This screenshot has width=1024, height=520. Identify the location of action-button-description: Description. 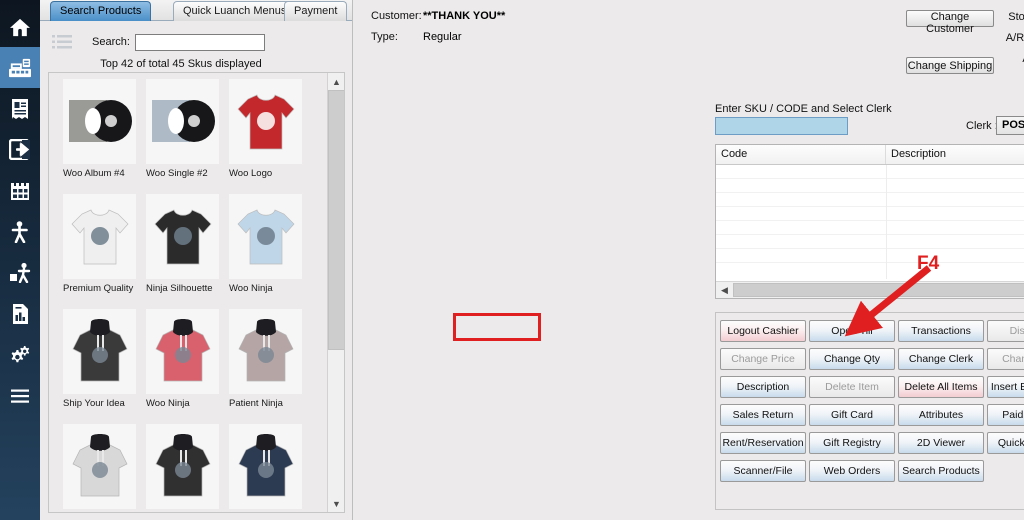
(763, 387).